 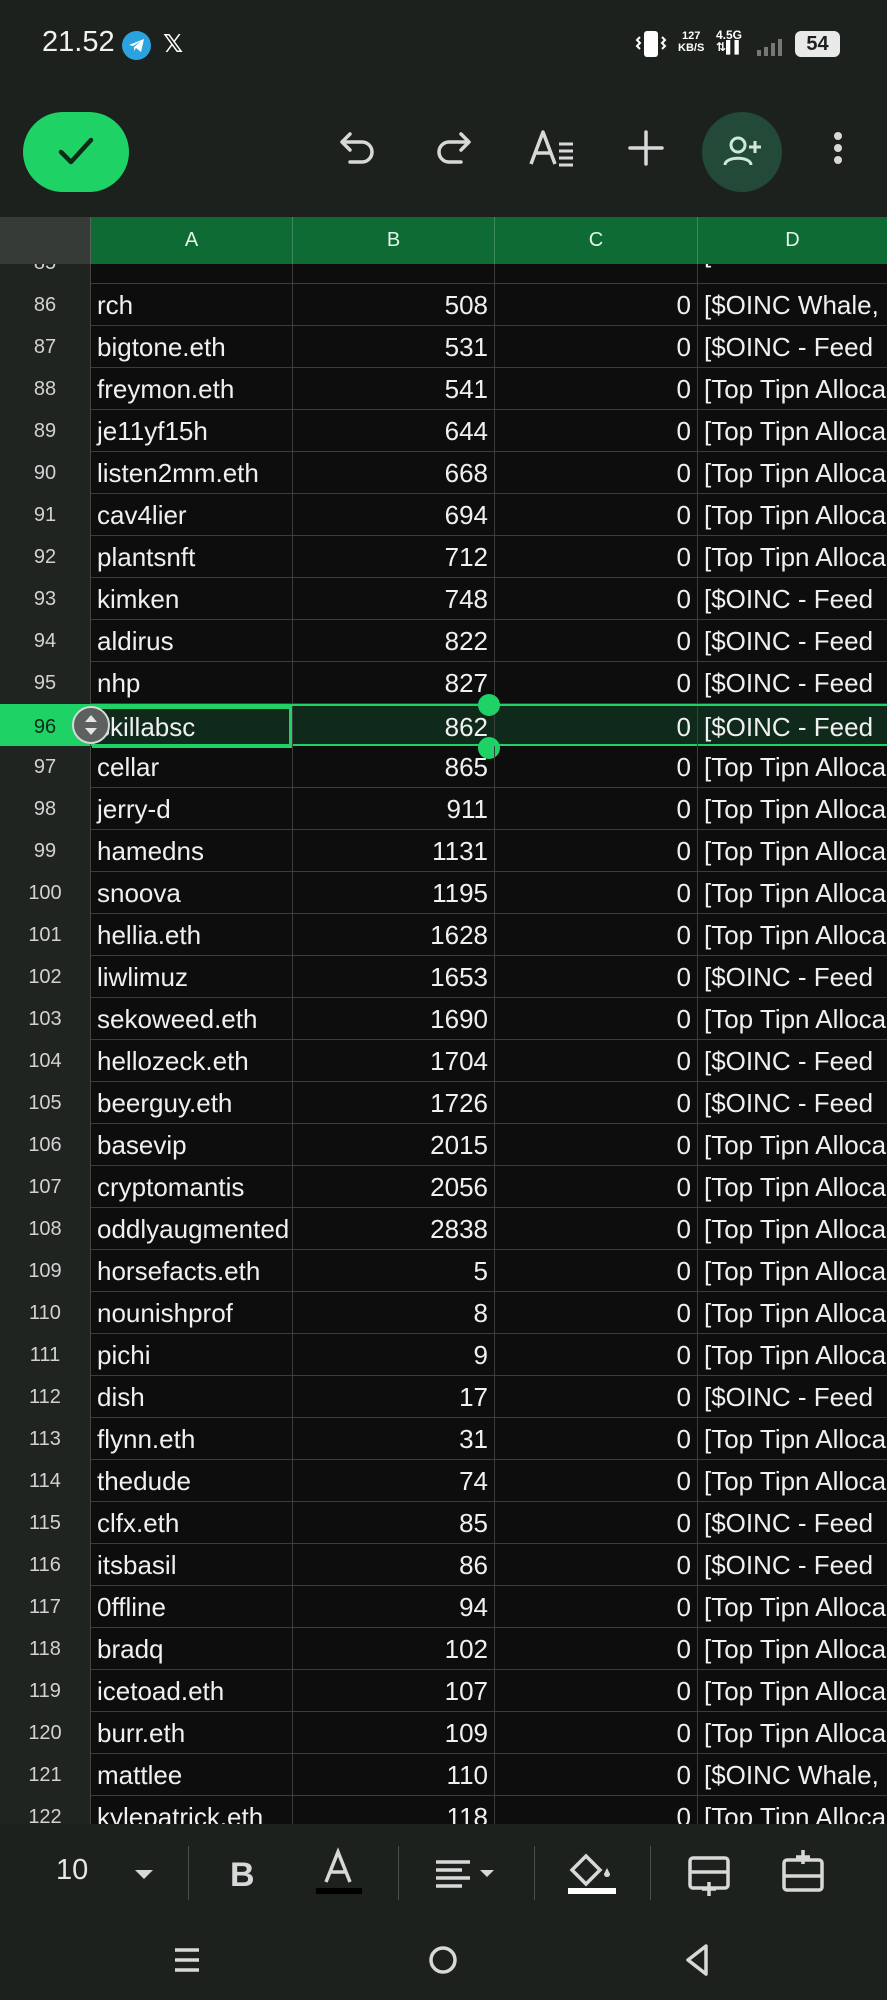 I want to click on cell-b: 1628, so click(x=394, y=935).